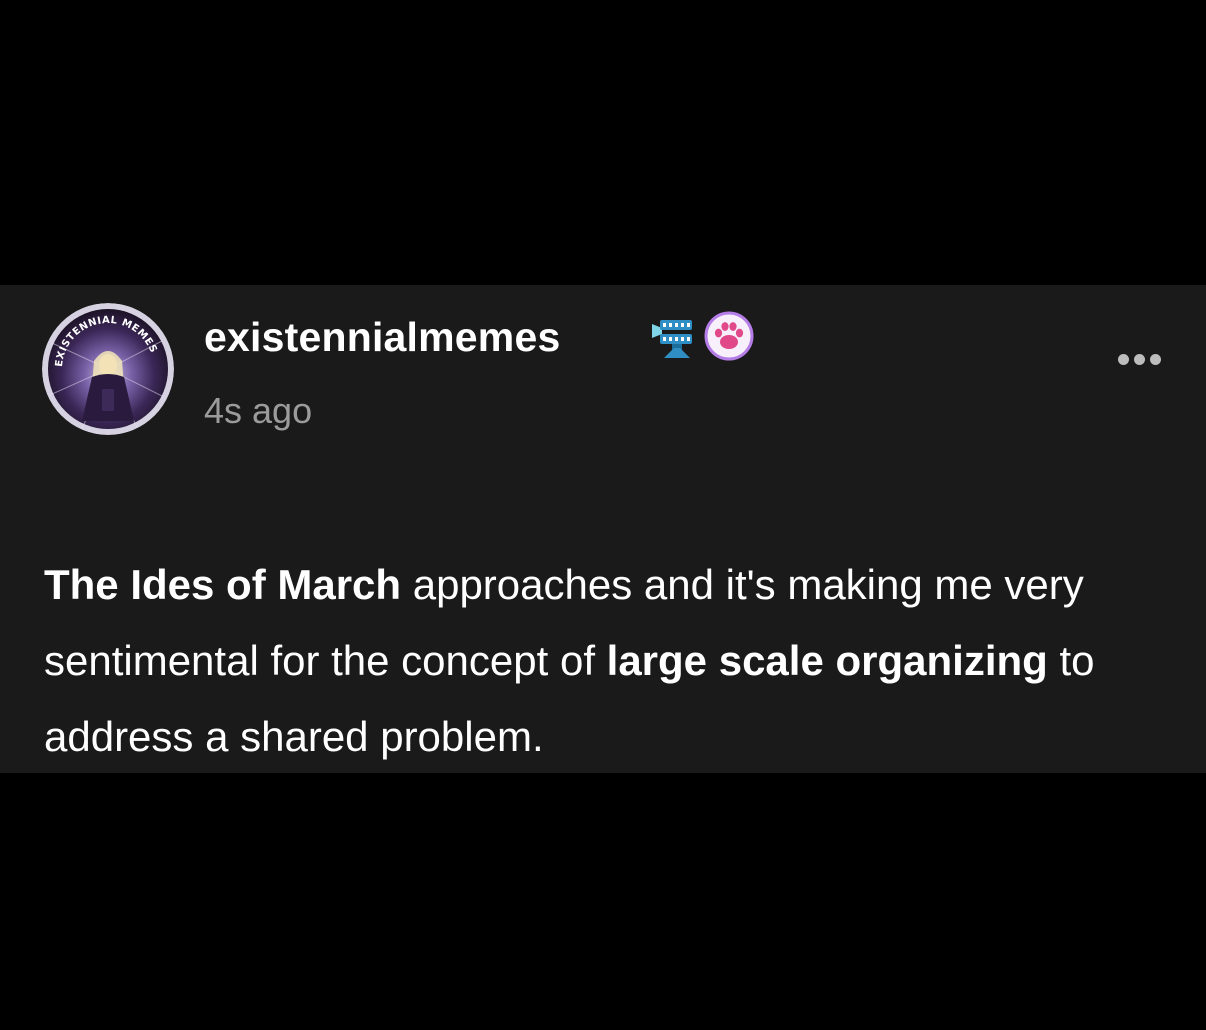 The width and height of the screenshot is (1206, 1030). I want to click on paw-print-badge-icon, so click(729, 338).